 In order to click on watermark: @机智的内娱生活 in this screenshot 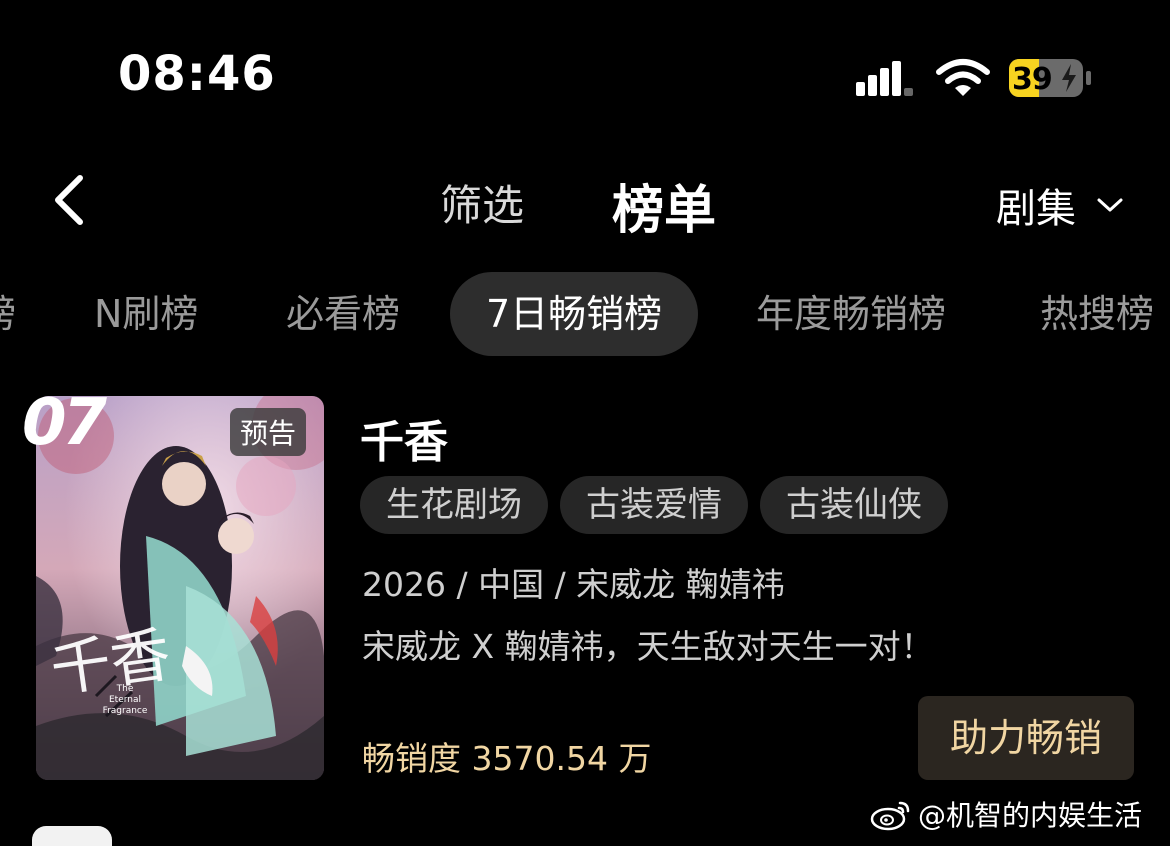, I will do `click(1006, 814)`.